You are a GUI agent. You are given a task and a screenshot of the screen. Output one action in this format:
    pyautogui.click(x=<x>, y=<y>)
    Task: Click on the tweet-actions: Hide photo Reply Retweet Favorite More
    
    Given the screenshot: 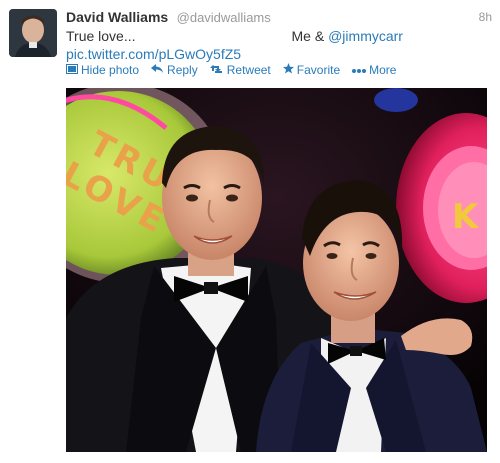 What is the action you would take?
    pyautogui.click(x=237, y=70)
    